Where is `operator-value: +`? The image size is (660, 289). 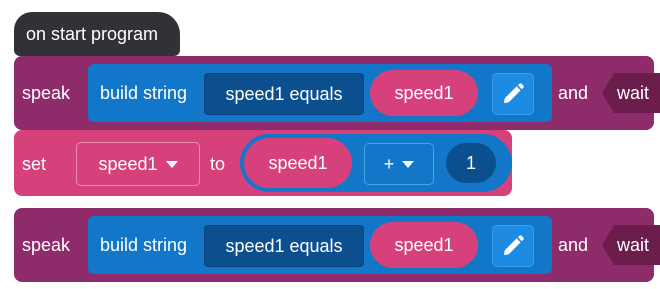
operator-value: + is located at coordinates (389, 164).